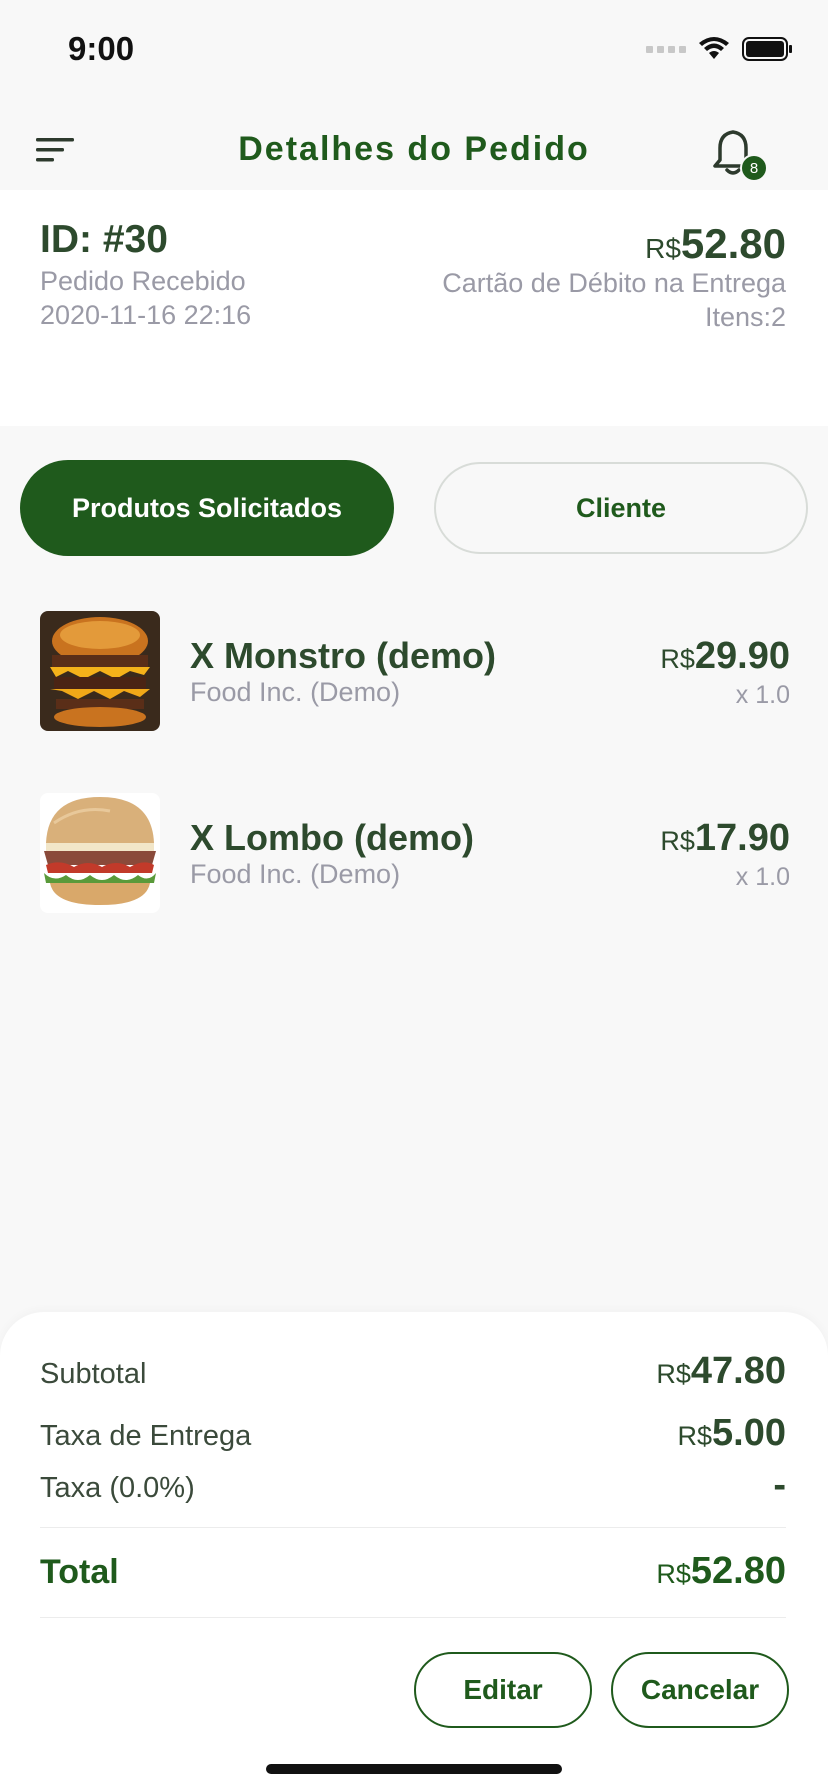 The height and width of the screenshot is (1792, 828). What do you see at coordinates (413, 1371) in the screenshot?
I see `subtotal-row: Subtotal R$47.80` at bounding box center [413, 1371].